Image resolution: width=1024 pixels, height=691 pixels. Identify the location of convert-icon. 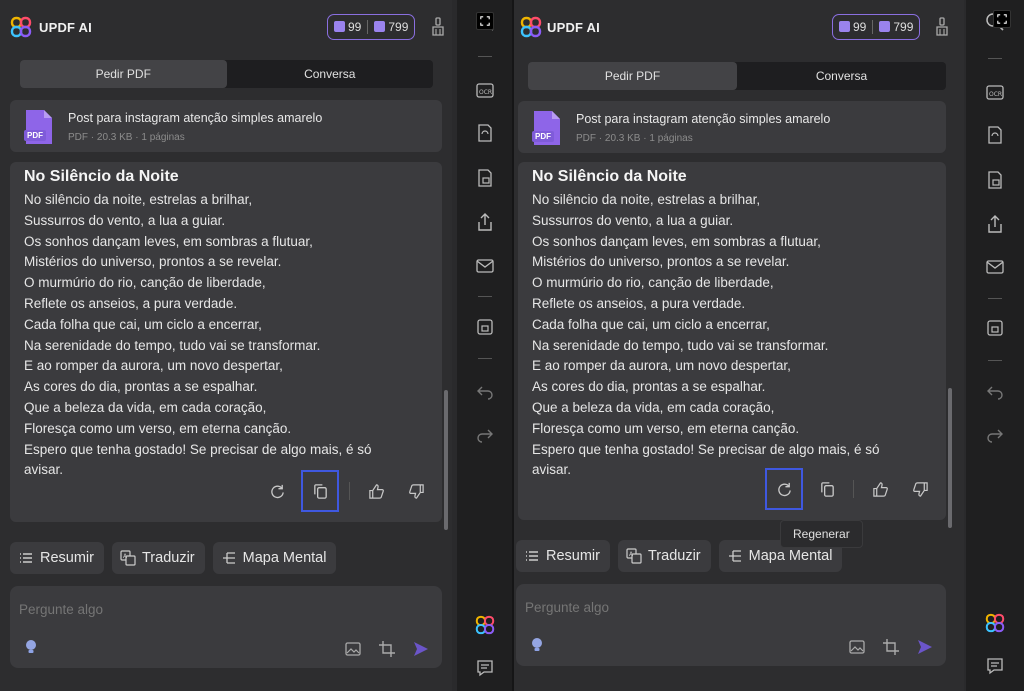
(995, 135).